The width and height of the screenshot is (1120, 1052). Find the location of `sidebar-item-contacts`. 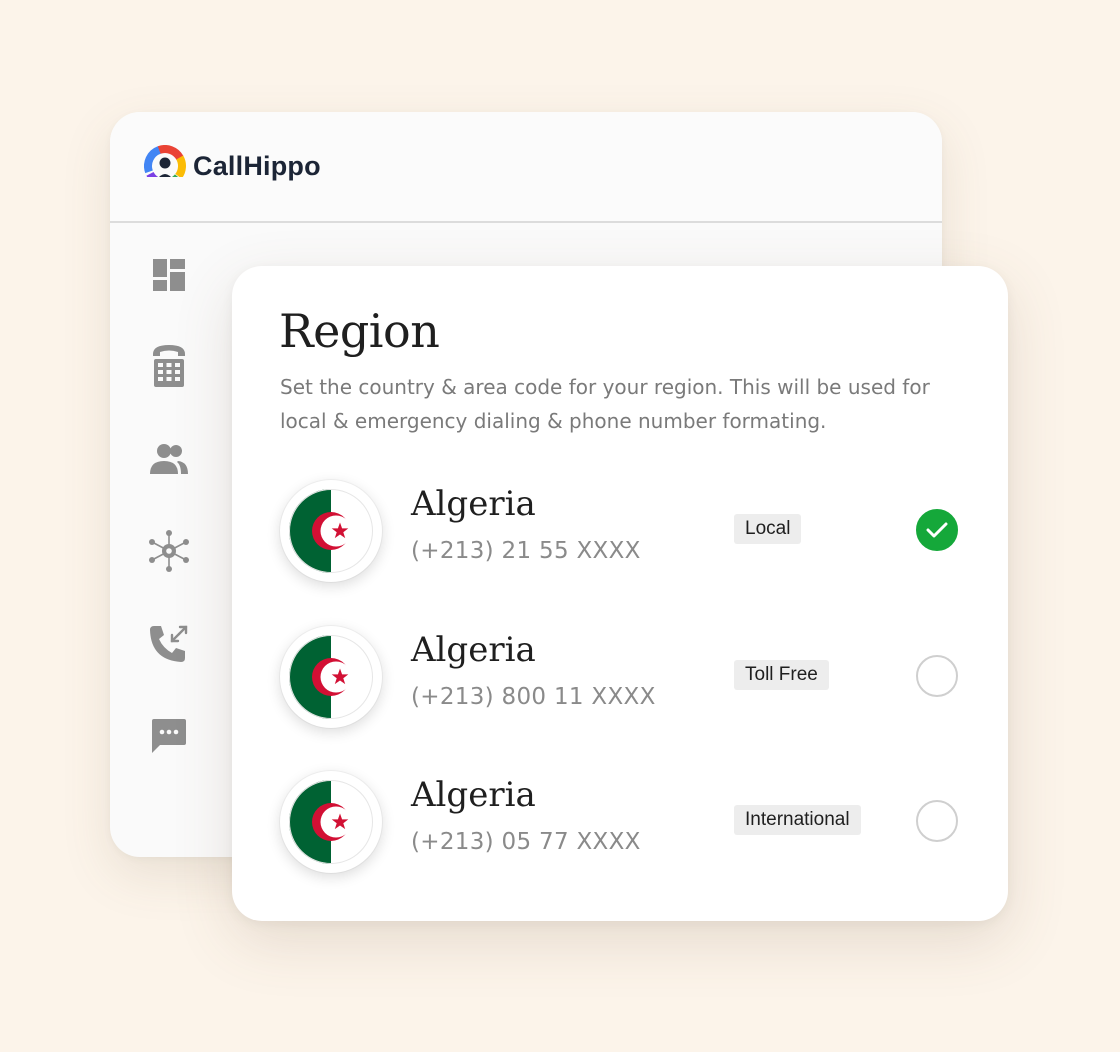

sidebar-item-contacts is located at coordinates (169, 459).